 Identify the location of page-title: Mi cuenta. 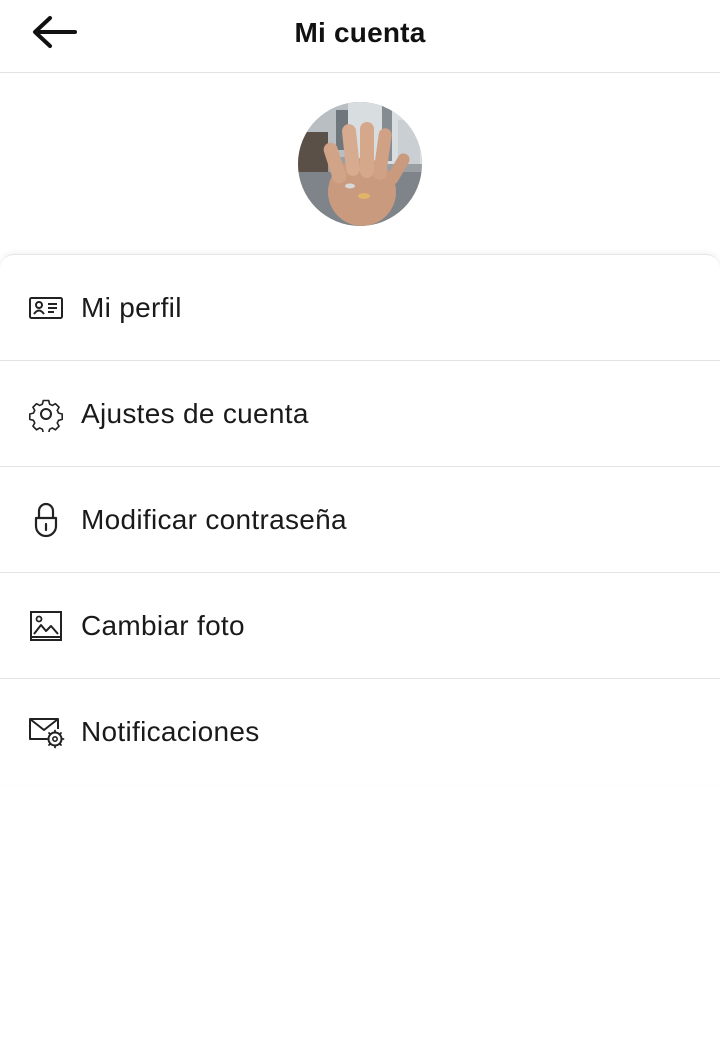
(360, 32).